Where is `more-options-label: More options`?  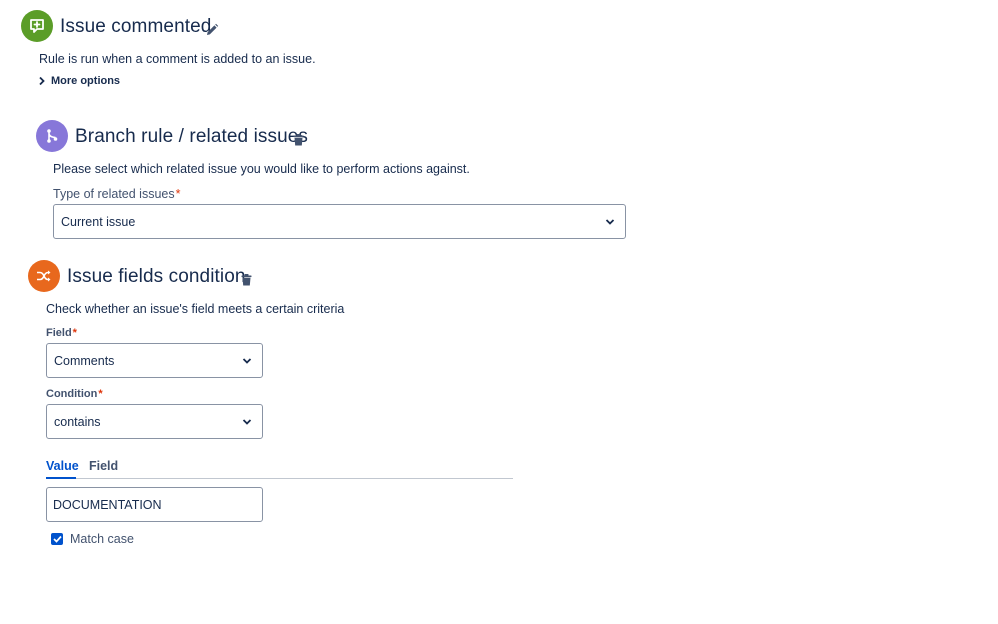
more-options-label: More options is located at coordinates (86, 81).